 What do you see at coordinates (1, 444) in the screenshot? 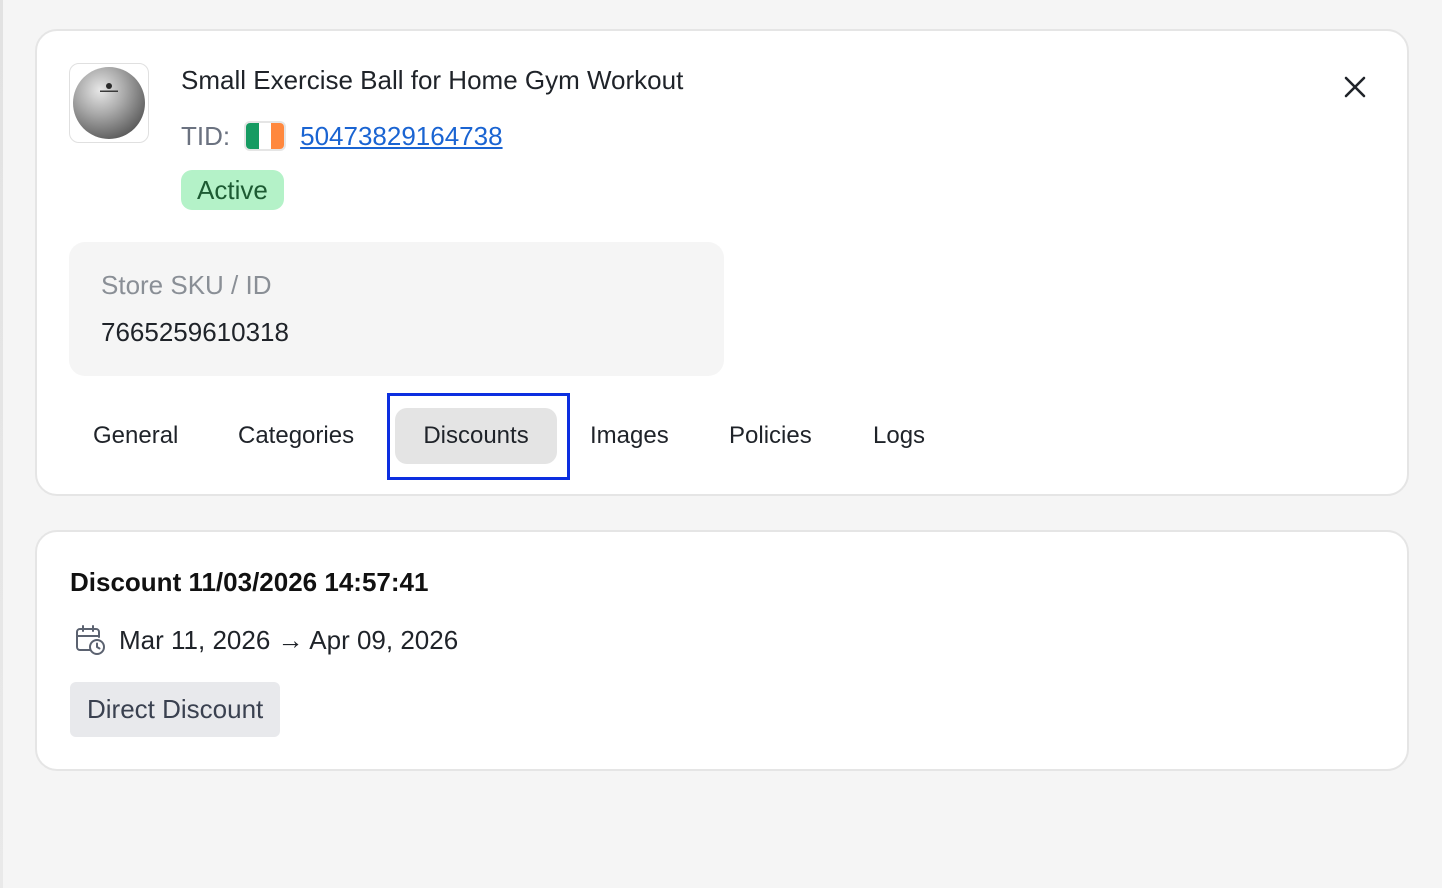
I see `left-edge-divider` at bounding box center [1, 444].